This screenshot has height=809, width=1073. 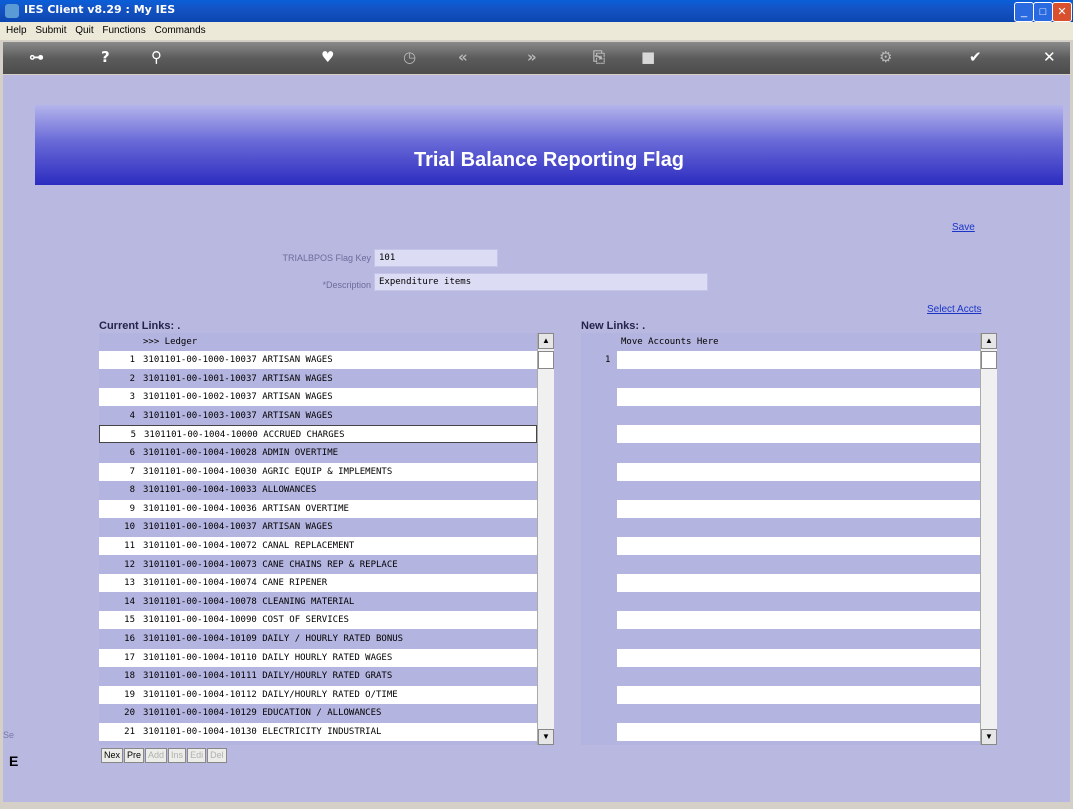 What do you see at coordinates (132, 360) in the screenshot?
I see `row-number: 1` at bounding box center [132, 360].